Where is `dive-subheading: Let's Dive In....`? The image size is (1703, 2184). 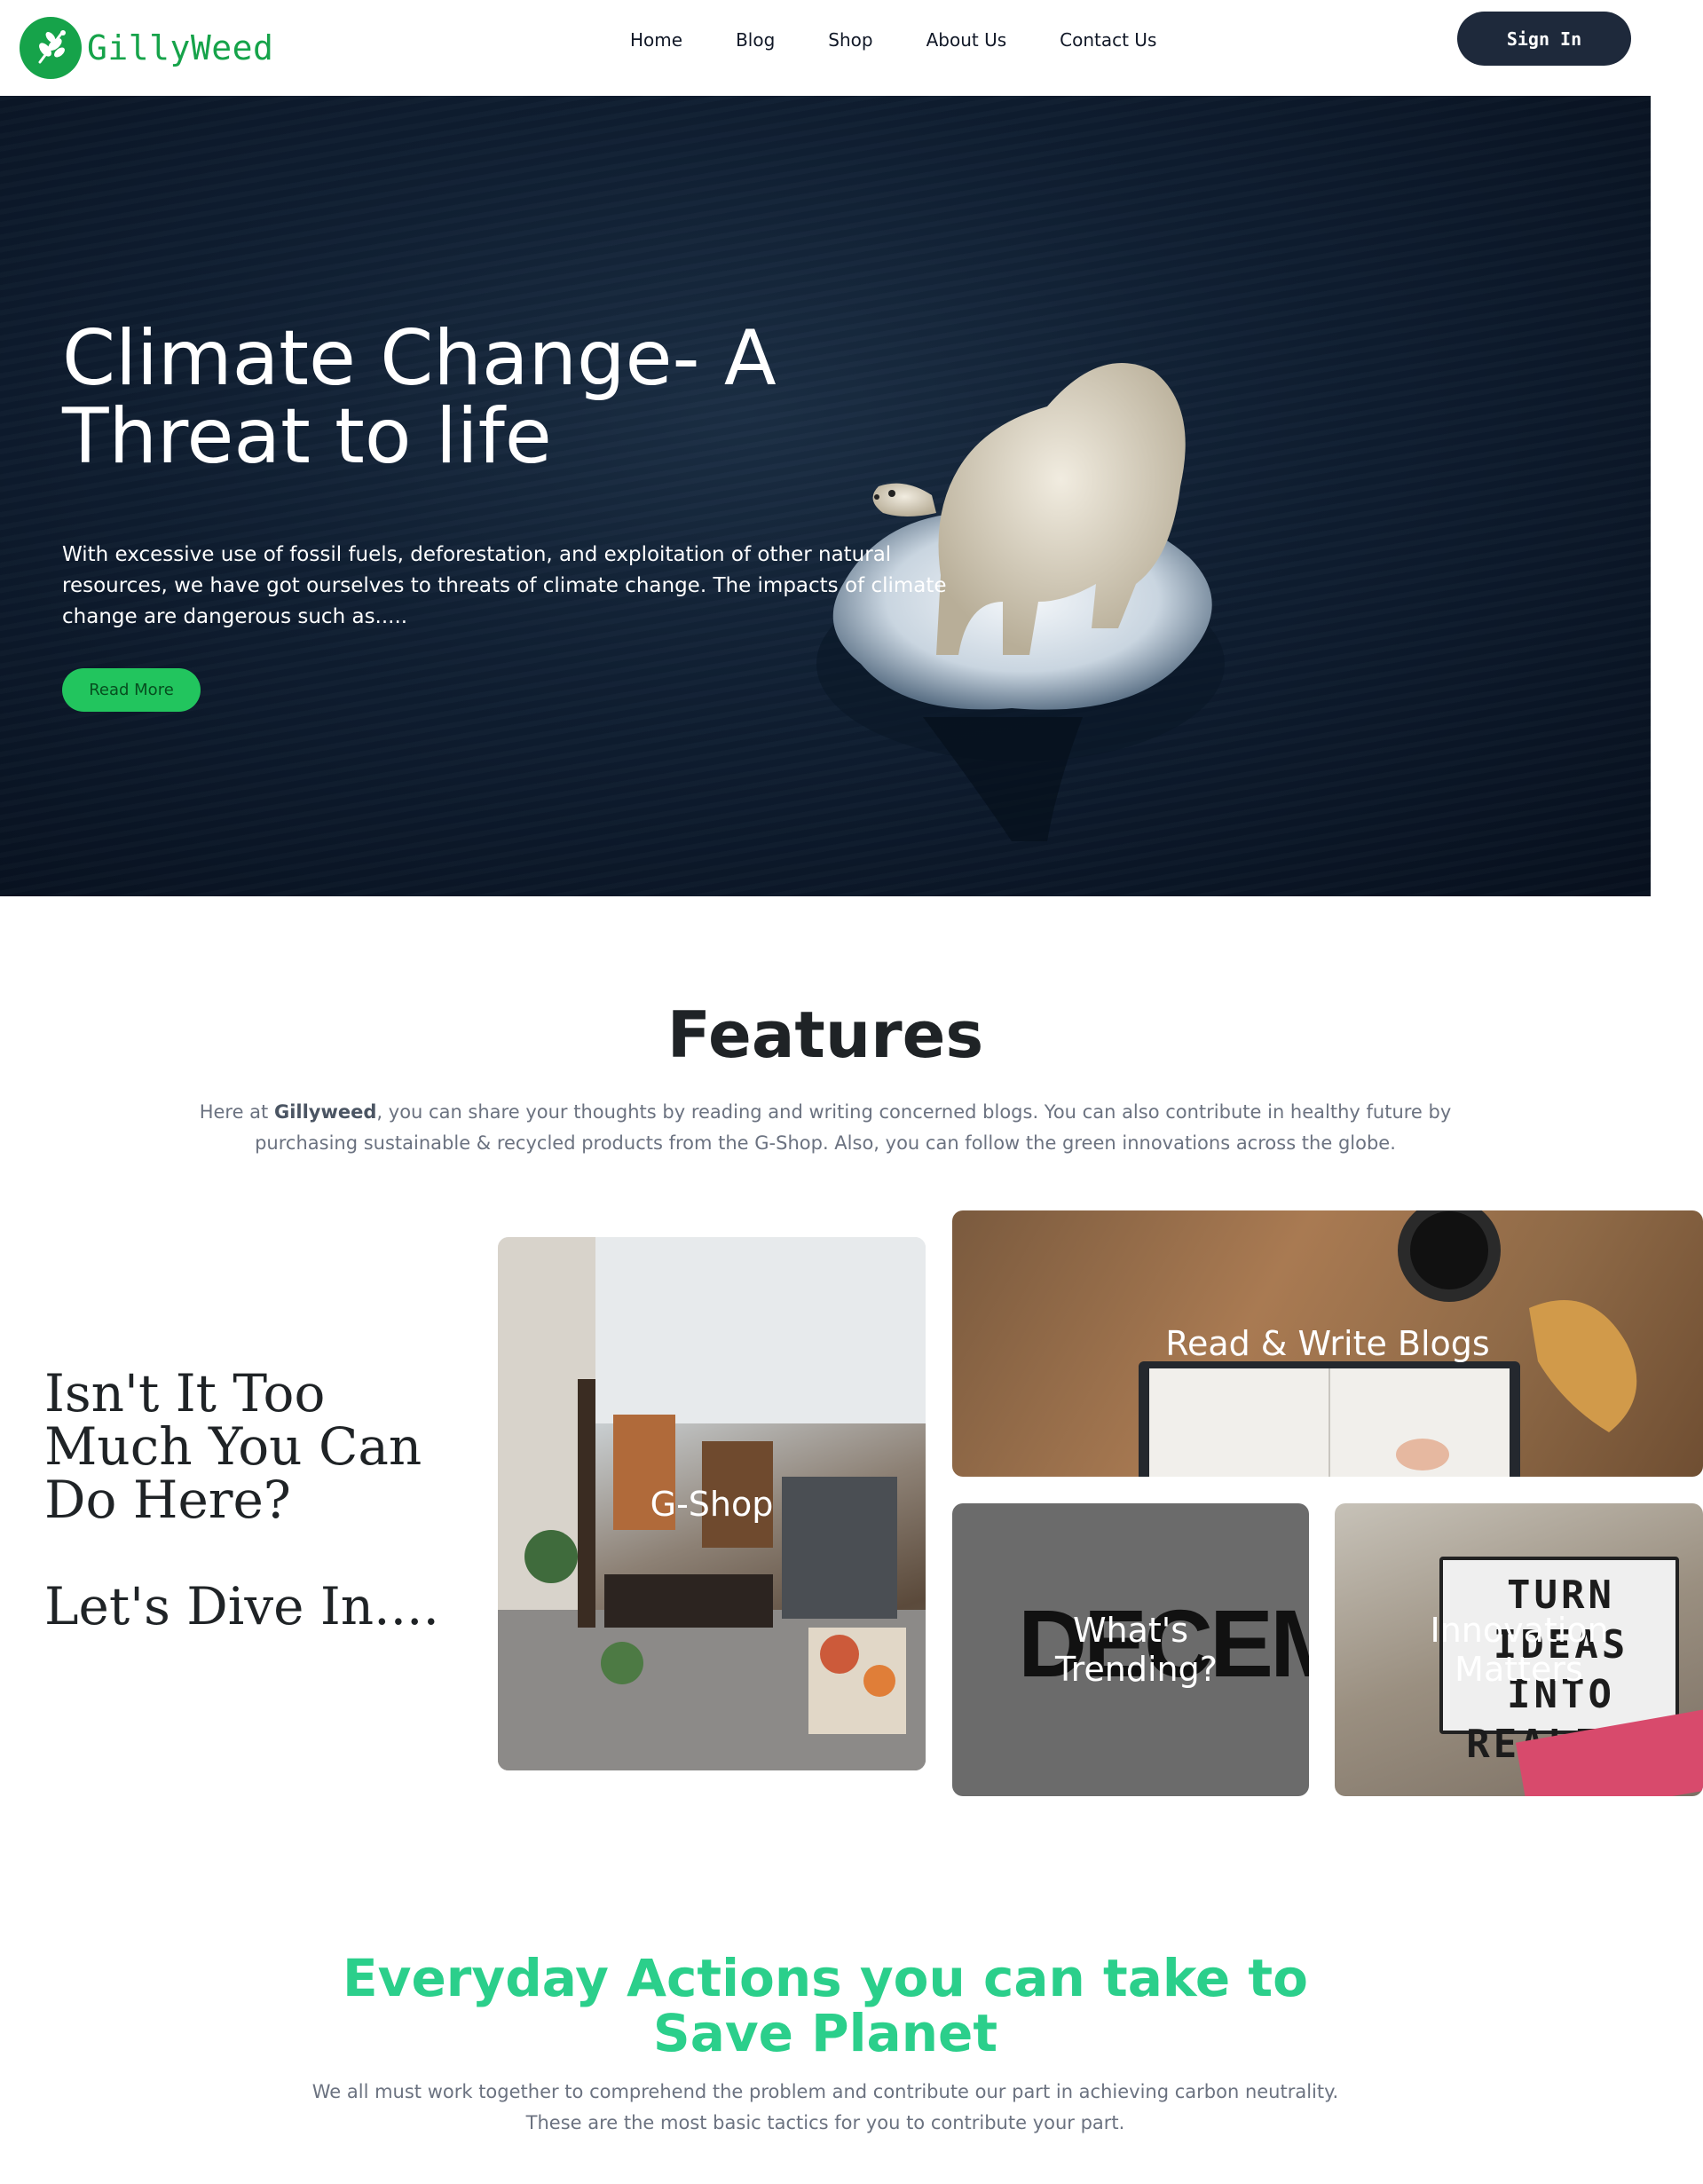 dive-subheading: Let's Dive In.... is located at coordinates (242, 1606).